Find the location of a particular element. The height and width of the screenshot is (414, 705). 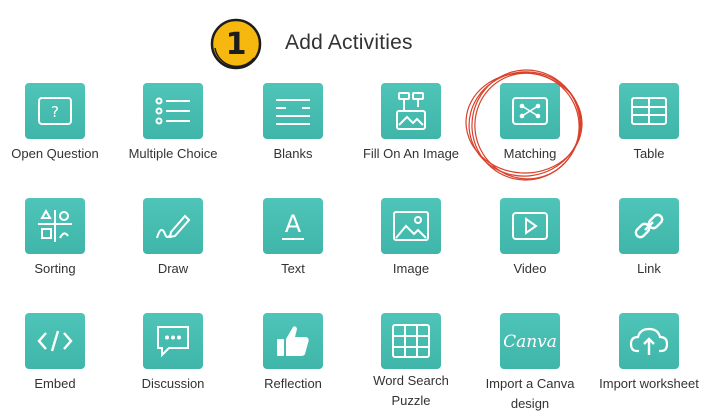

chain-link-icon is located at coordinates (649, 226).